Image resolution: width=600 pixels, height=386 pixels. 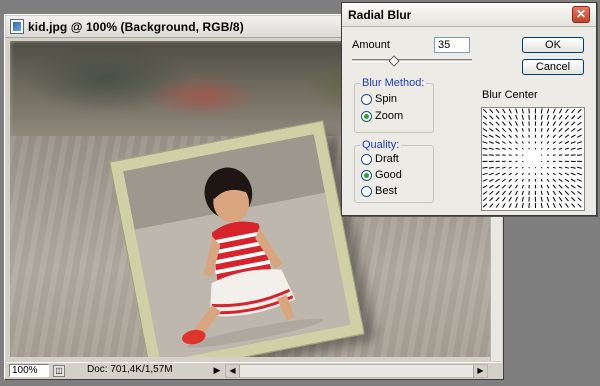 What do you see at coordinates (386, 191) in the screenshot?
I see `best-label: Best` at bounding box center [386, 191].